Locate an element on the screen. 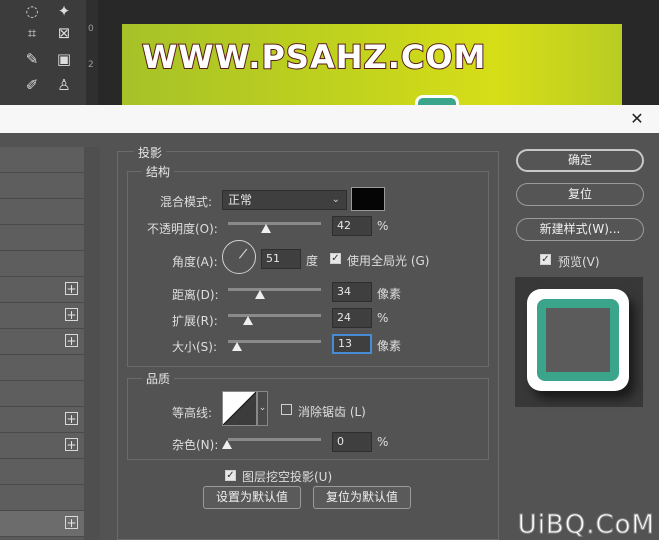 The height and width of the screenshot is (540, 659). distance-slider-thumb is located at coordinates (260, 294).